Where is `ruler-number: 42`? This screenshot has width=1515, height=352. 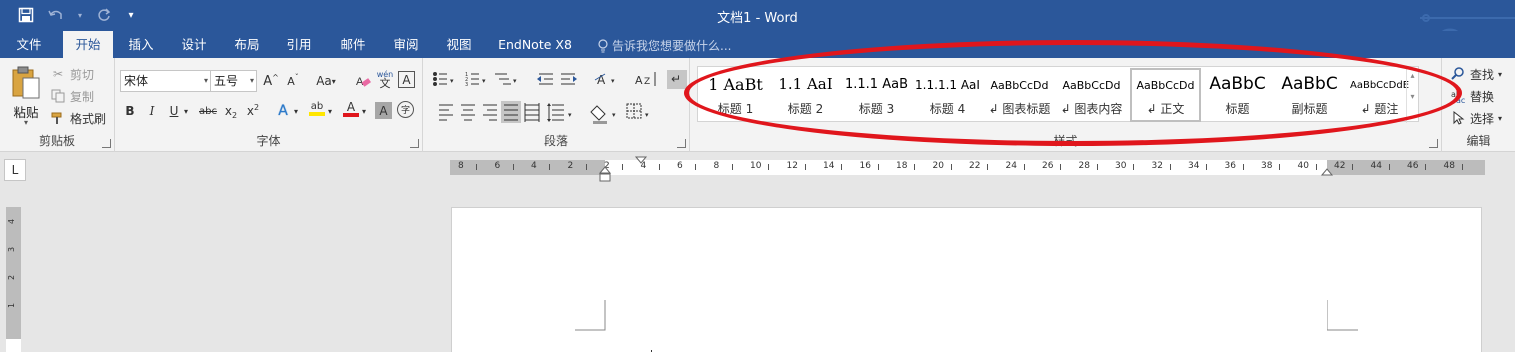 ruler-number: 42 is located at coordinates (1340, 166).